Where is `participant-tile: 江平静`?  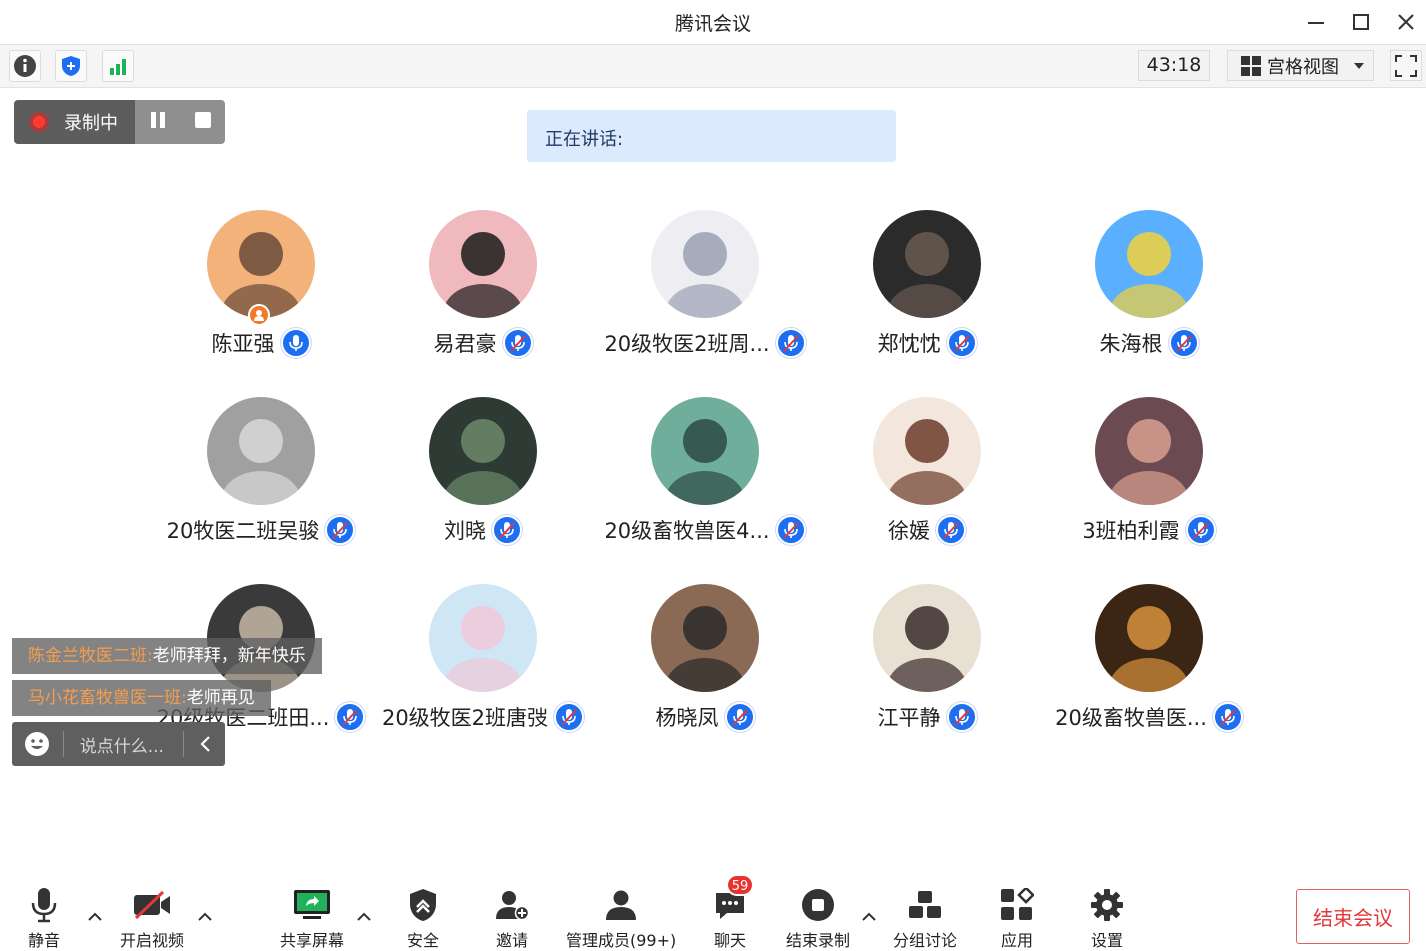 participant-tile: 江平静 is located at coordinates (927, 669).